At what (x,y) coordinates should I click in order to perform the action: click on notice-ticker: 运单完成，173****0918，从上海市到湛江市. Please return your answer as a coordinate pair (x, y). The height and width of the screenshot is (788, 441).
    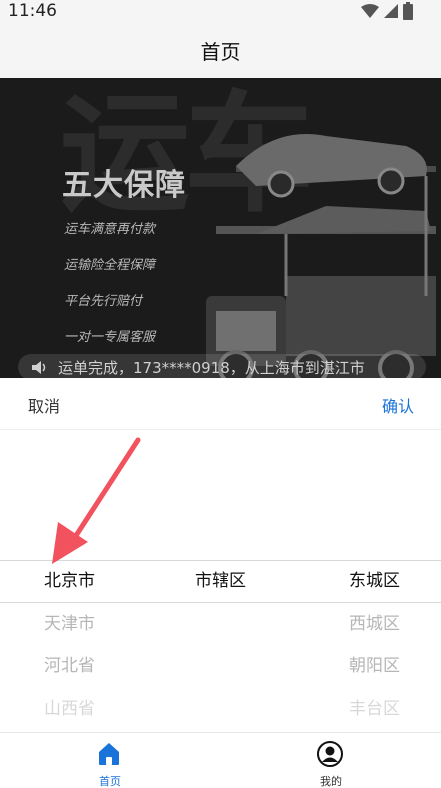
    Looking at the image, I should click on (222, 366).